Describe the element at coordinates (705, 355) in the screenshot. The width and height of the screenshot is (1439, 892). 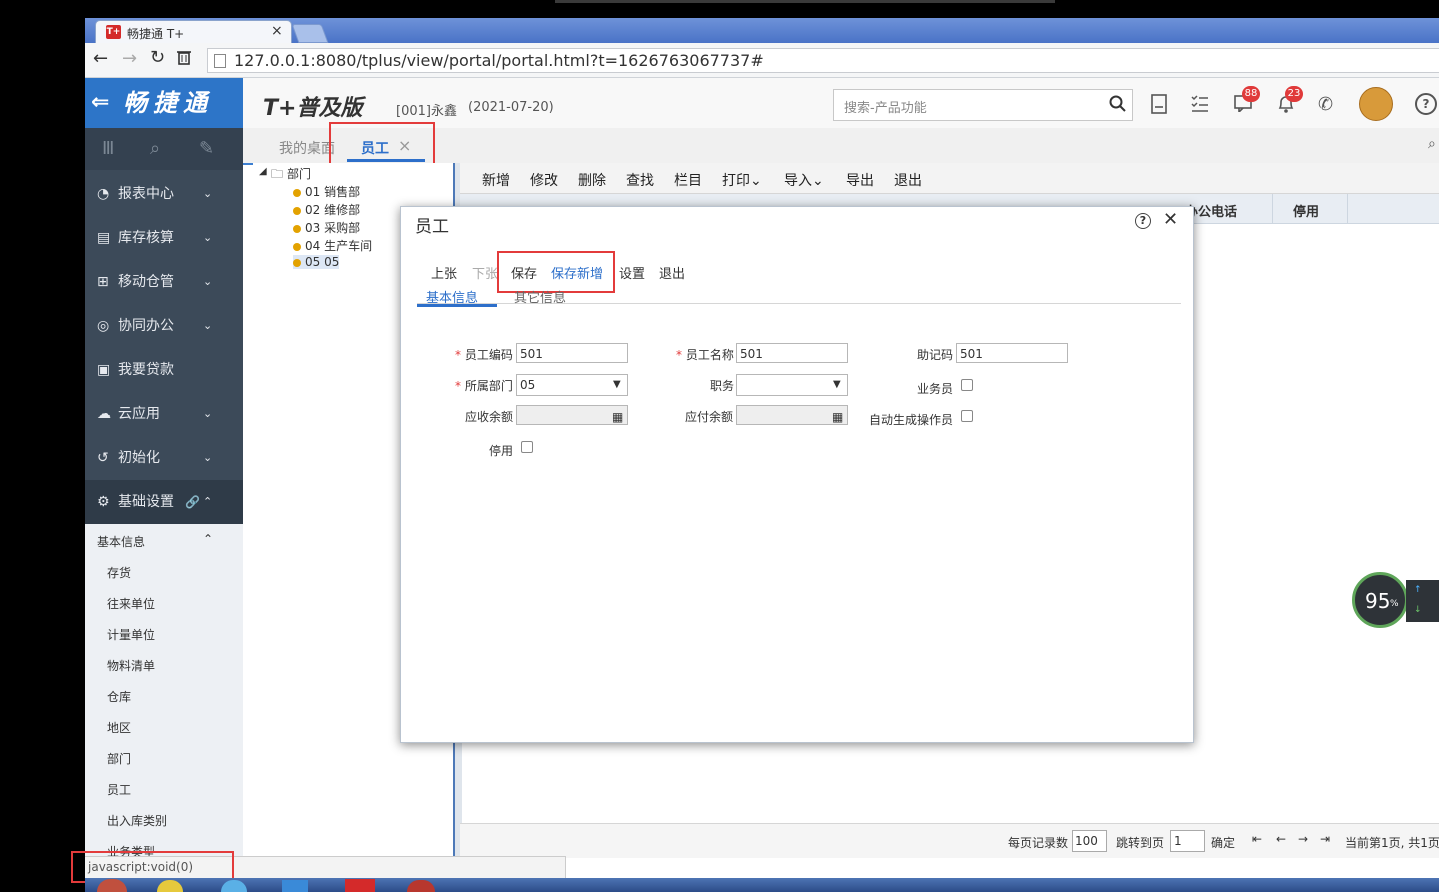
I see `name-label: * 员工名称` at that location.